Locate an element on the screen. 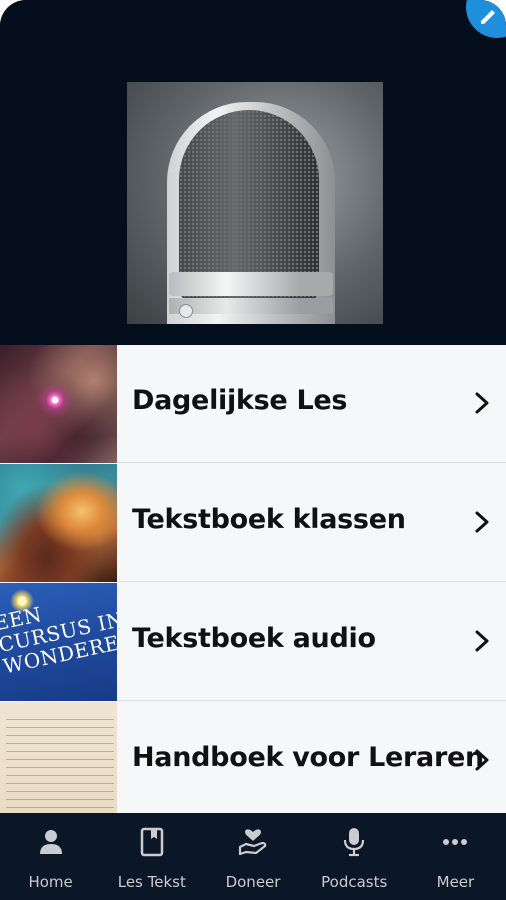 This screenshot has height=900, width=506. microphone-icon is located at coordinates (354, 842).